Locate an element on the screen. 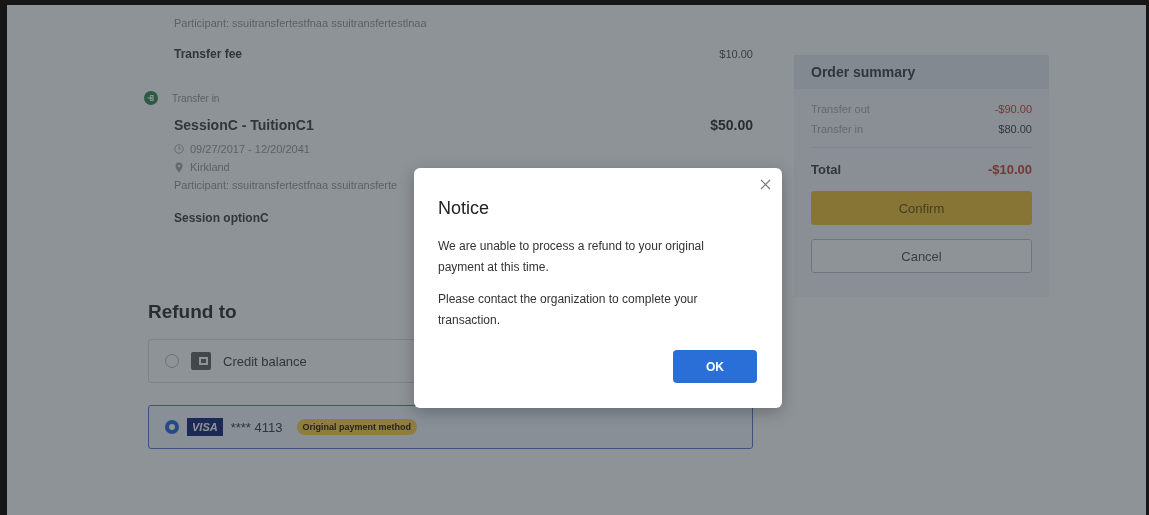 This screenshot has height=515, width=1149. dialog-title: Notice is located at coordinates (464, 208).